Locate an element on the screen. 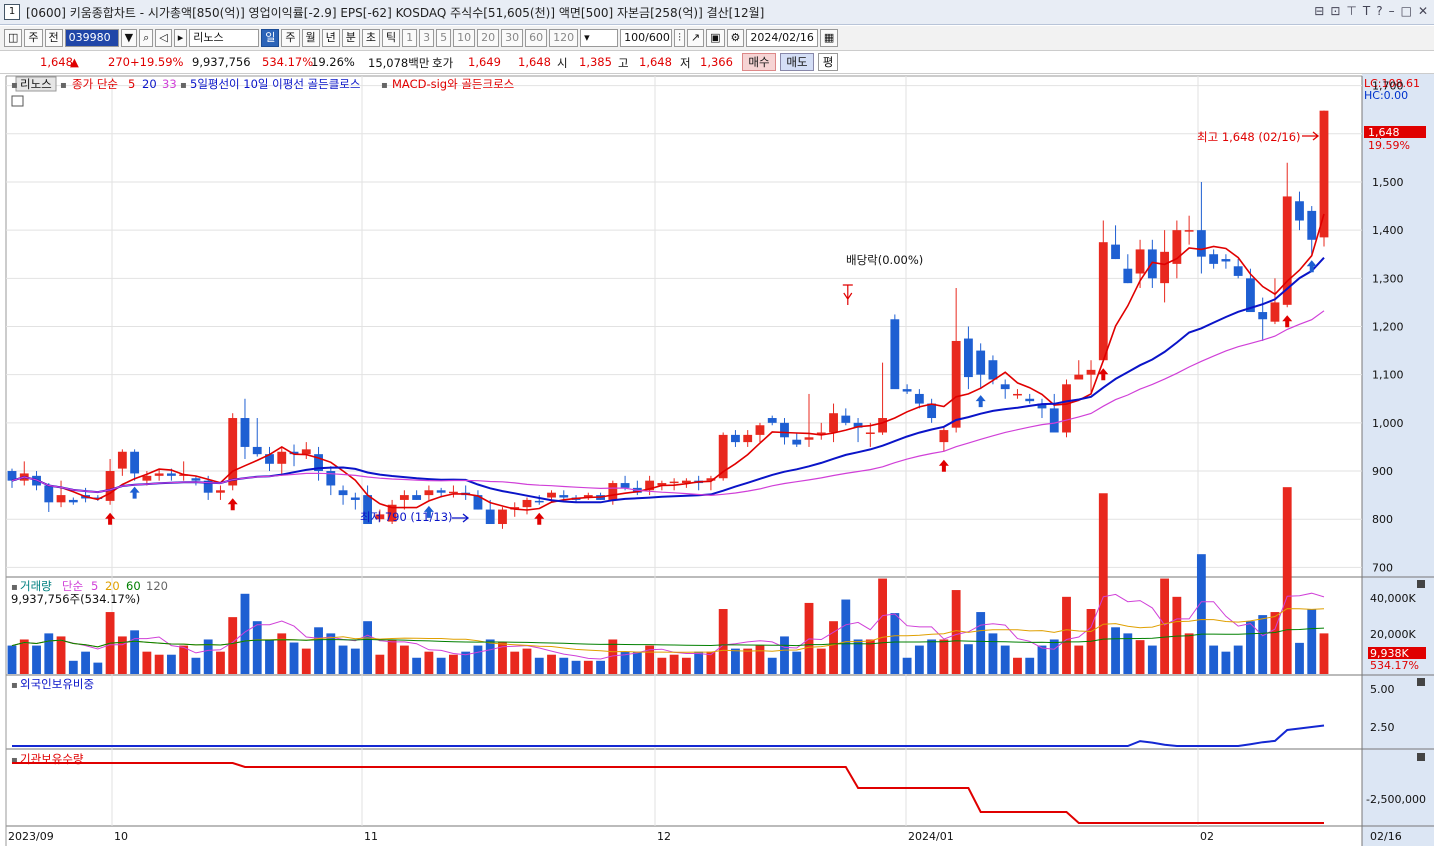  foreign-ytick-2-5: 2.50 is located at coordinates (1382, 727).